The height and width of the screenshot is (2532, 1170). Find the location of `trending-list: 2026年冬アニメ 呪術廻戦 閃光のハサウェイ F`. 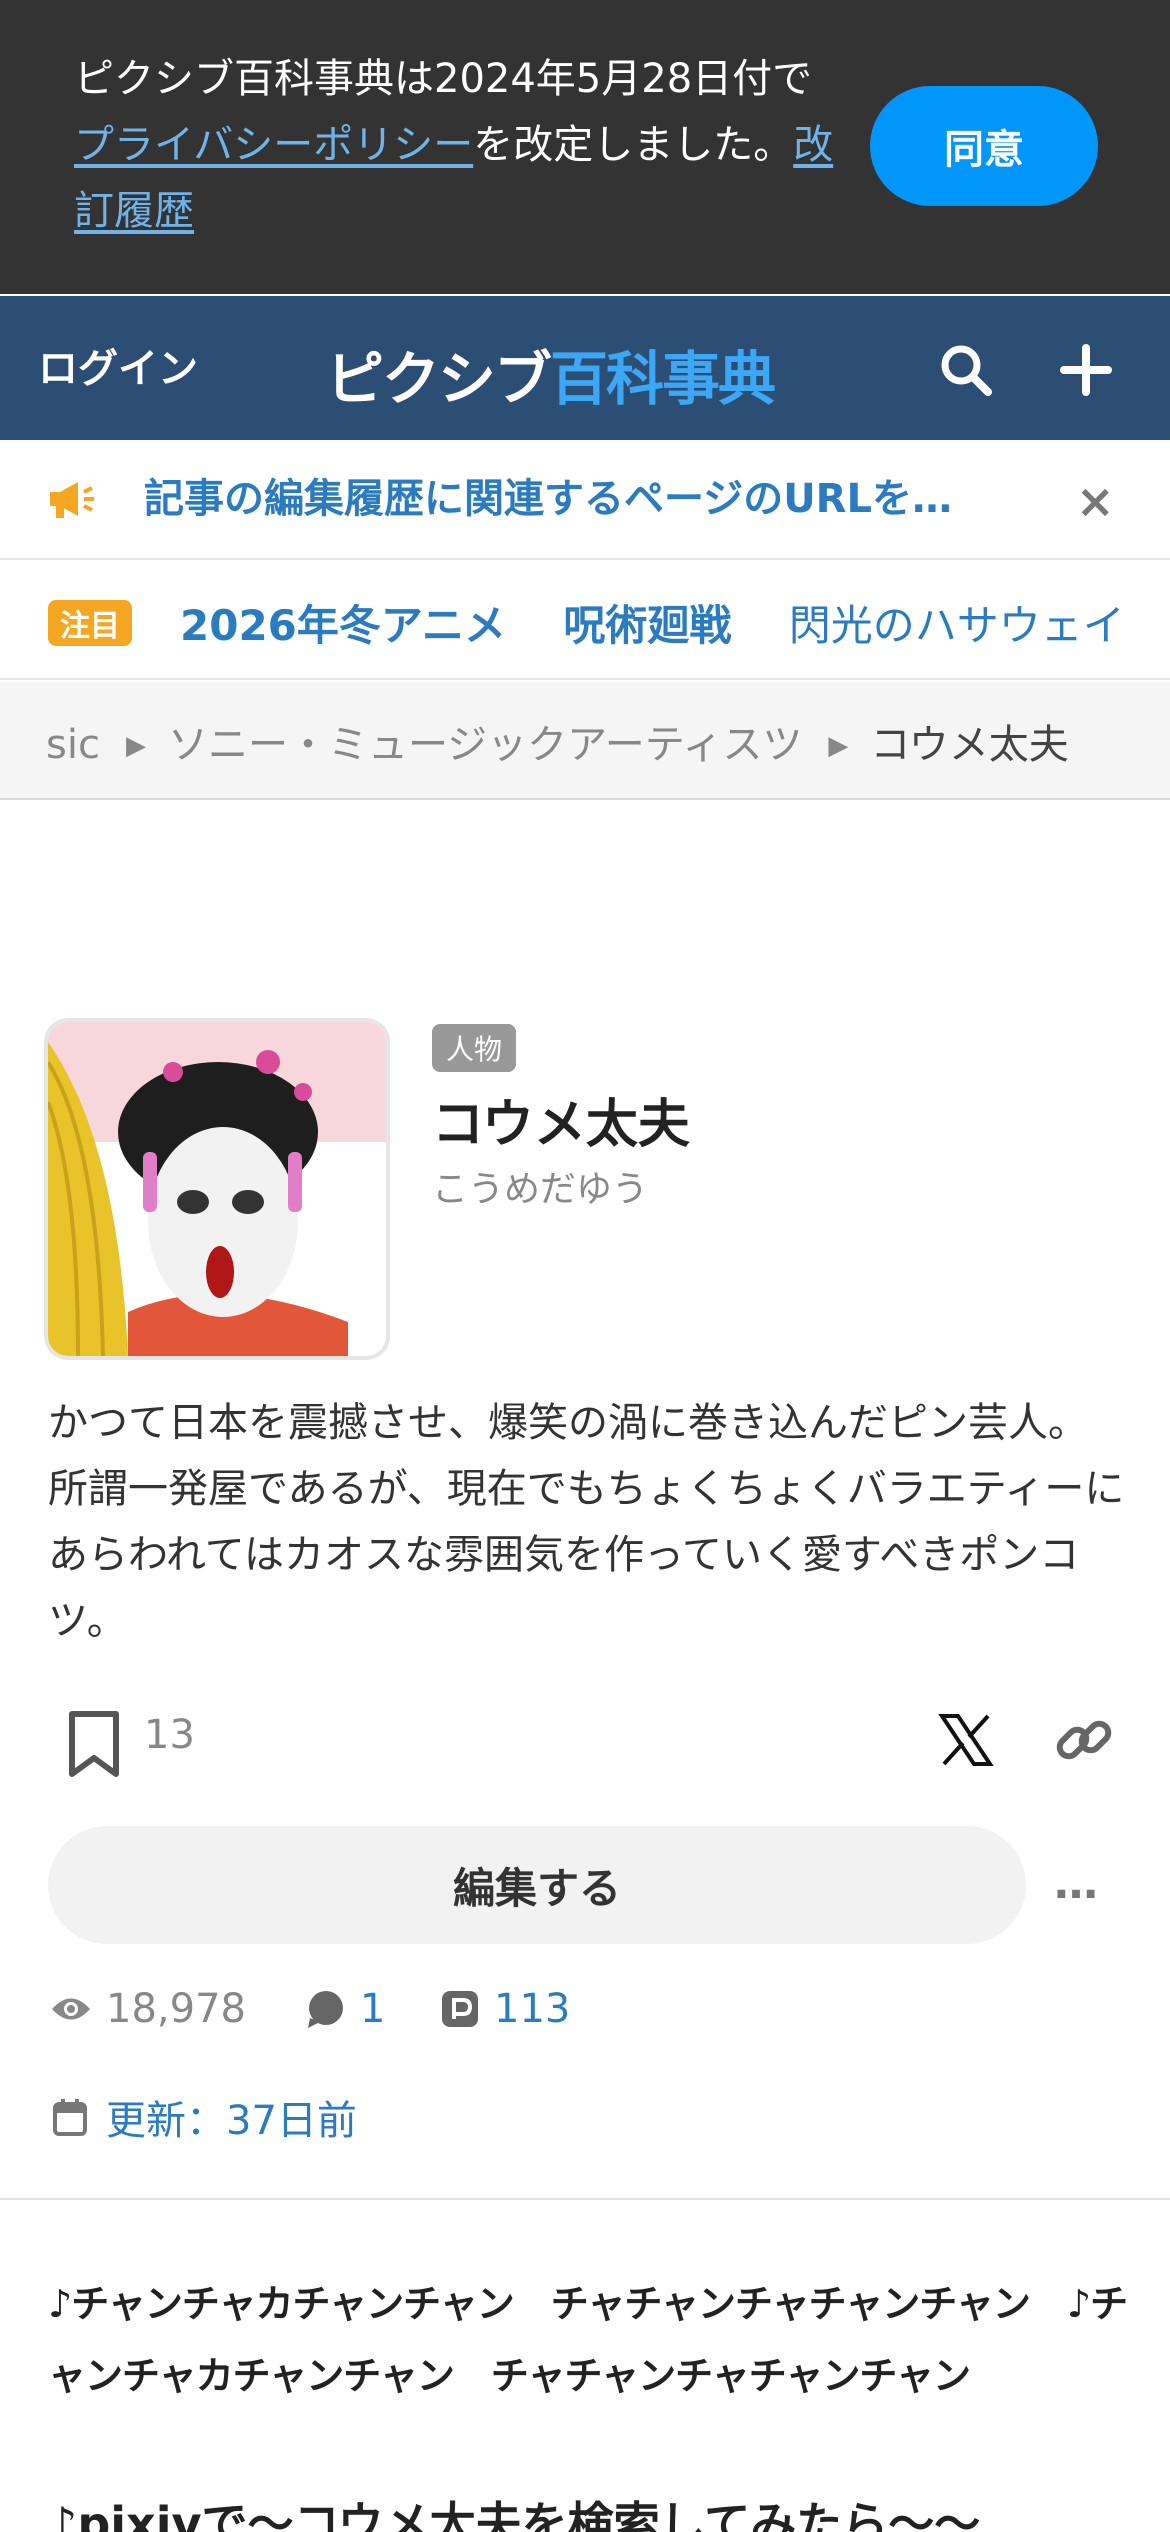

trending-list: 2026年冬アニメ 呪術廻戦 閃光のハサウェイ F is located at coordinates (675, 622).